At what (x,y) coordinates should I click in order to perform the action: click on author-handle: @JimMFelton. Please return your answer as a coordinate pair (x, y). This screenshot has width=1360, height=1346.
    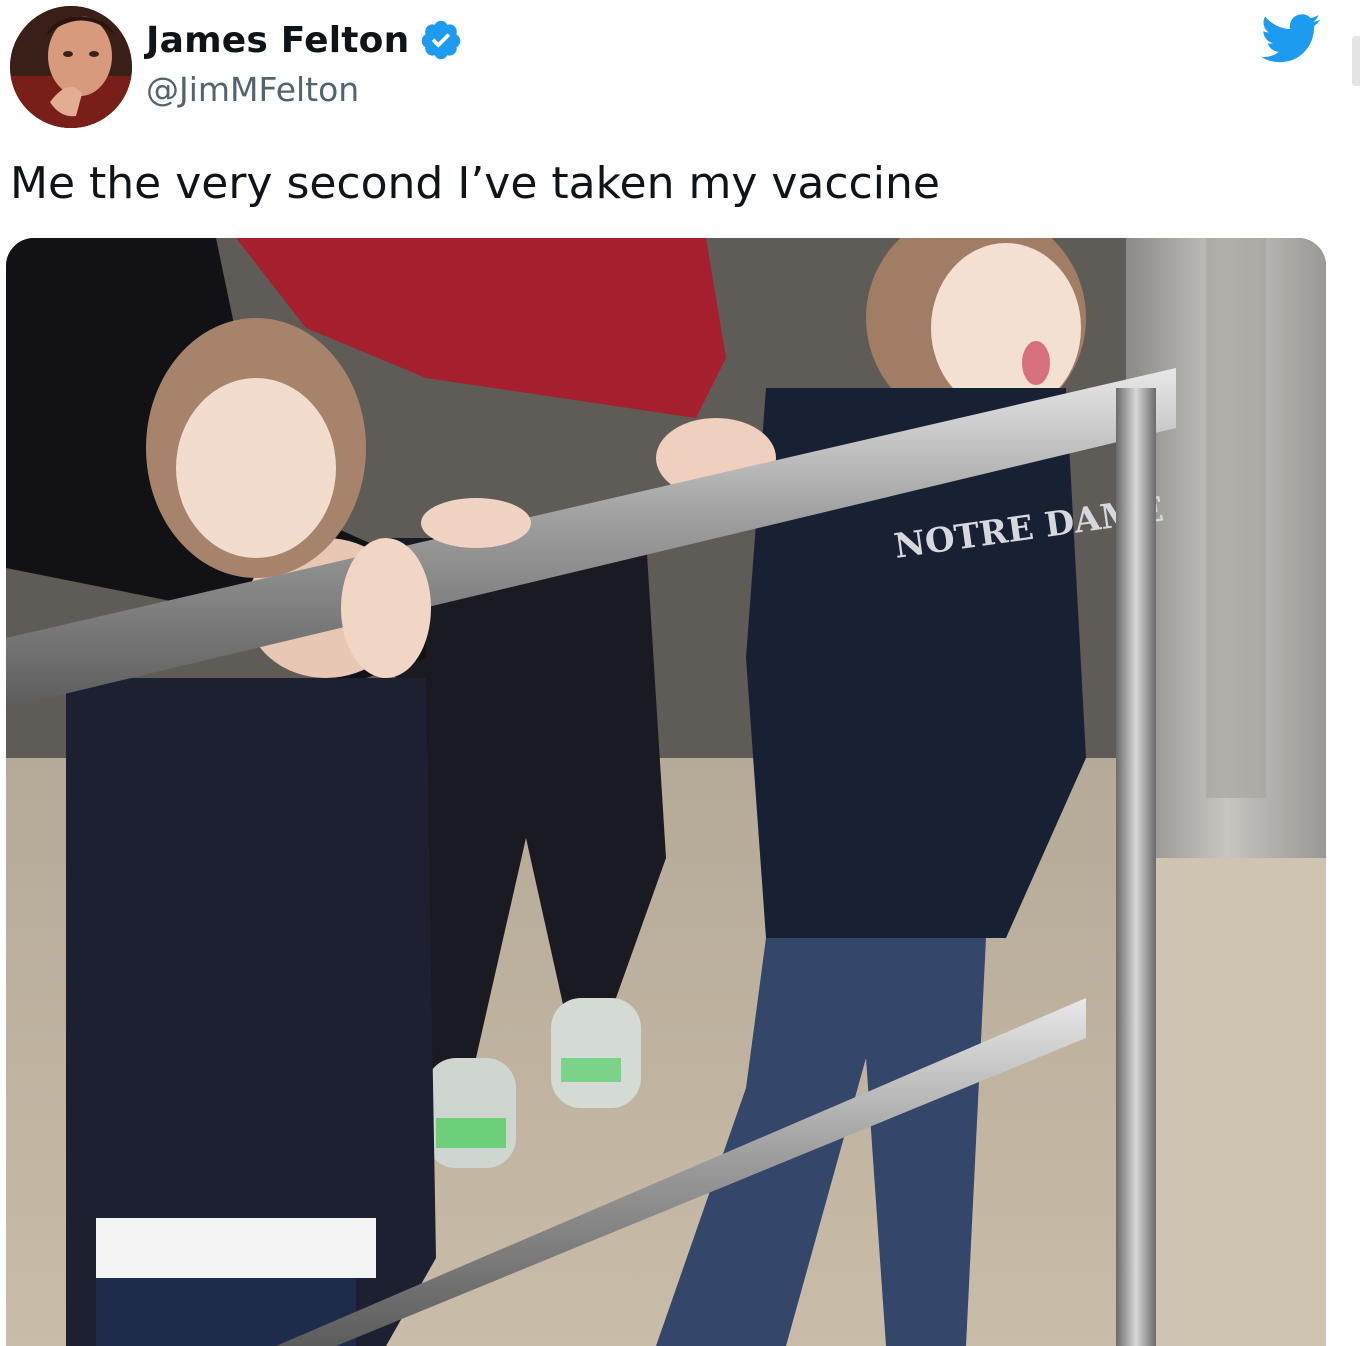
    Looking at the image, I should click on (252, 89).